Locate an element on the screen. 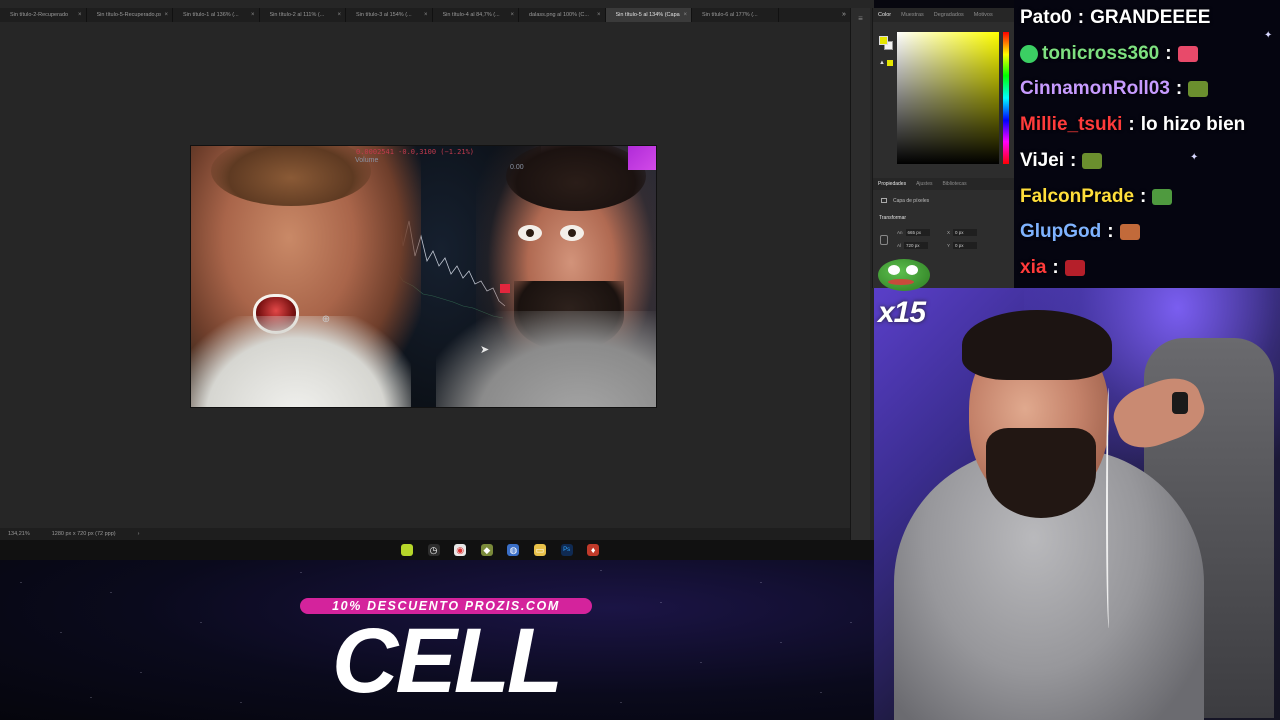  streamer-hair is located at coordinates (1037, 345).